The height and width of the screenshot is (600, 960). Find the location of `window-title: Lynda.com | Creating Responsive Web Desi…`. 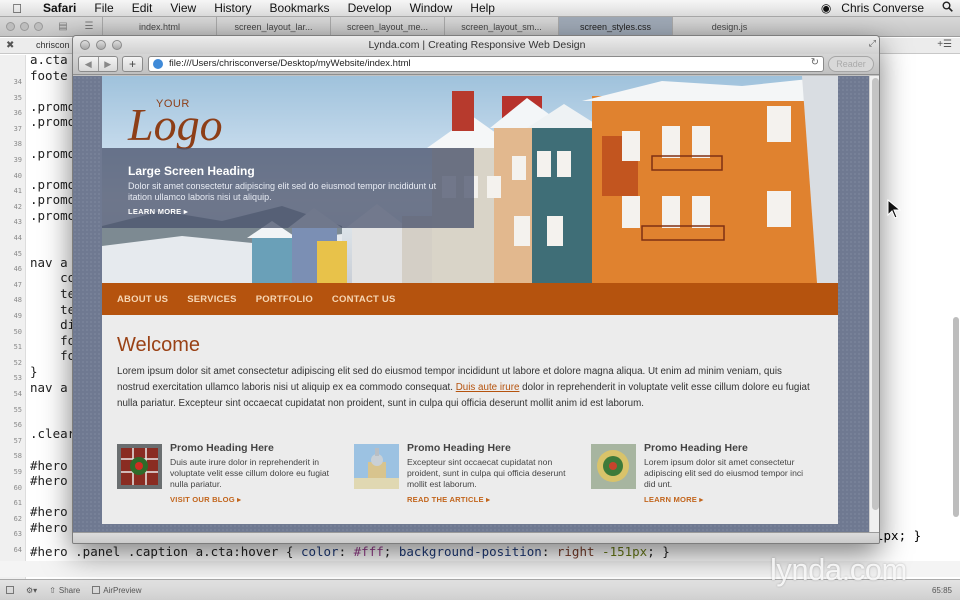

window-title: Lynda.com | Creating Responsive Web Desi… is located at coordinates (477, 45).